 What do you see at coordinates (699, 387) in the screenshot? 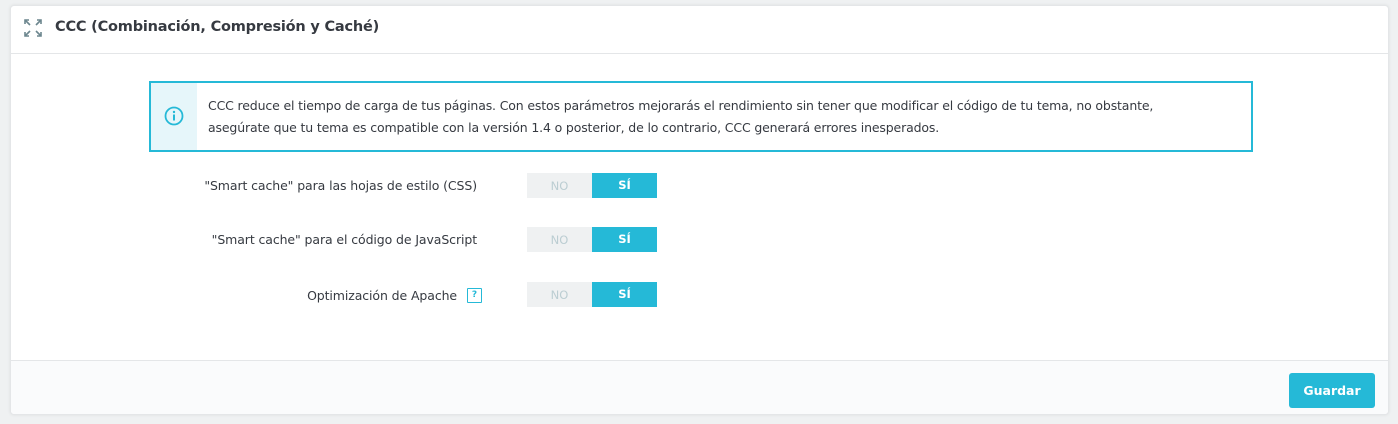
I see `panel-footer: Guardar` at bounding box center [699, 387].